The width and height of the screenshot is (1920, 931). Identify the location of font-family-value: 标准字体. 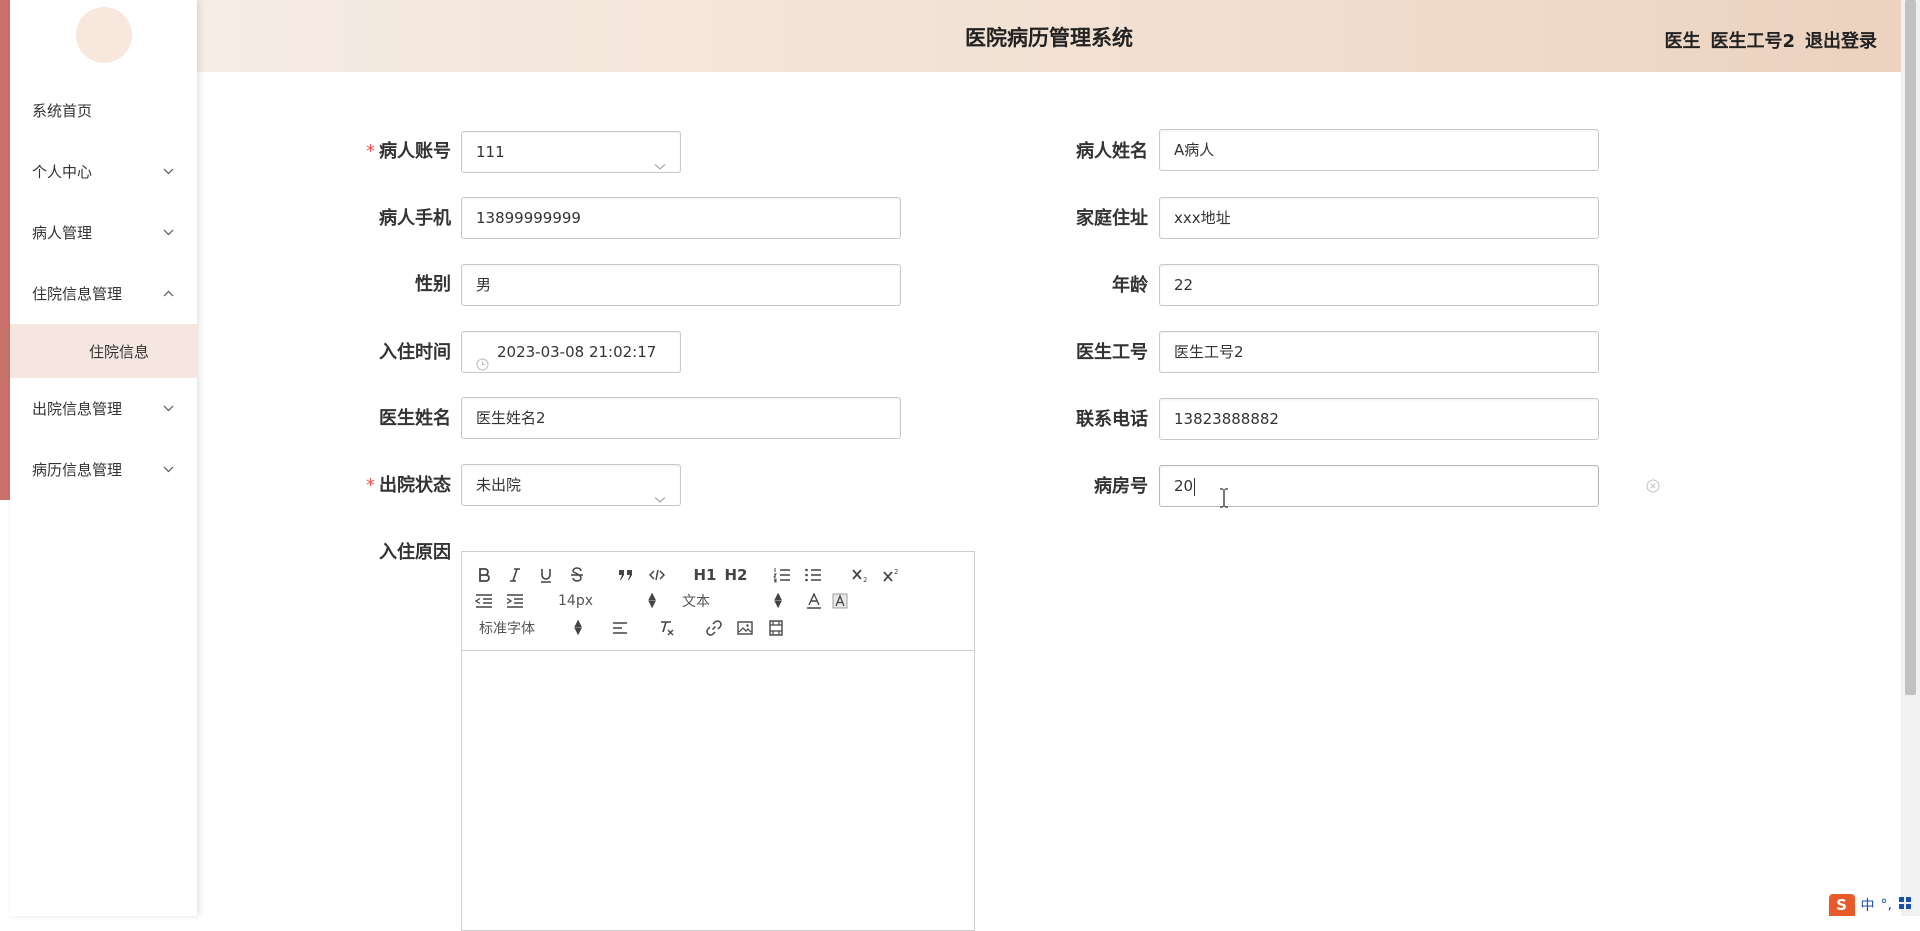
(507, 629).